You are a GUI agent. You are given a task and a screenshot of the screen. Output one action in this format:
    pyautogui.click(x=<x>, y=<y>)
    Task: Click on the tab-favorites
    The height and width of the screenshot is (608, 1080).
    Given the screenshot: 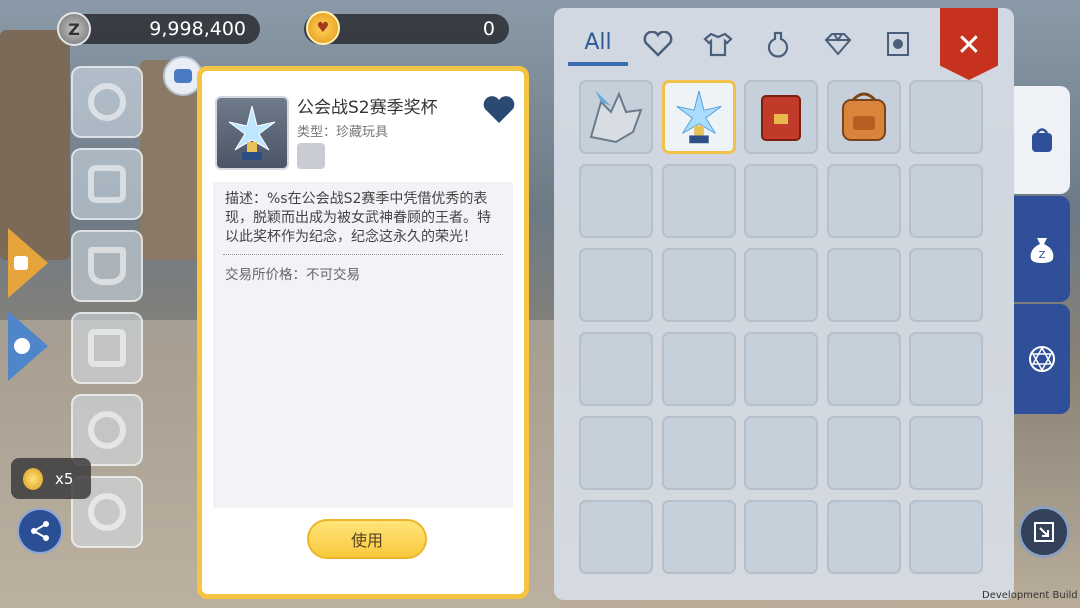 What is the action you would take?
    pyautogui.click(x=658, y=44)
    